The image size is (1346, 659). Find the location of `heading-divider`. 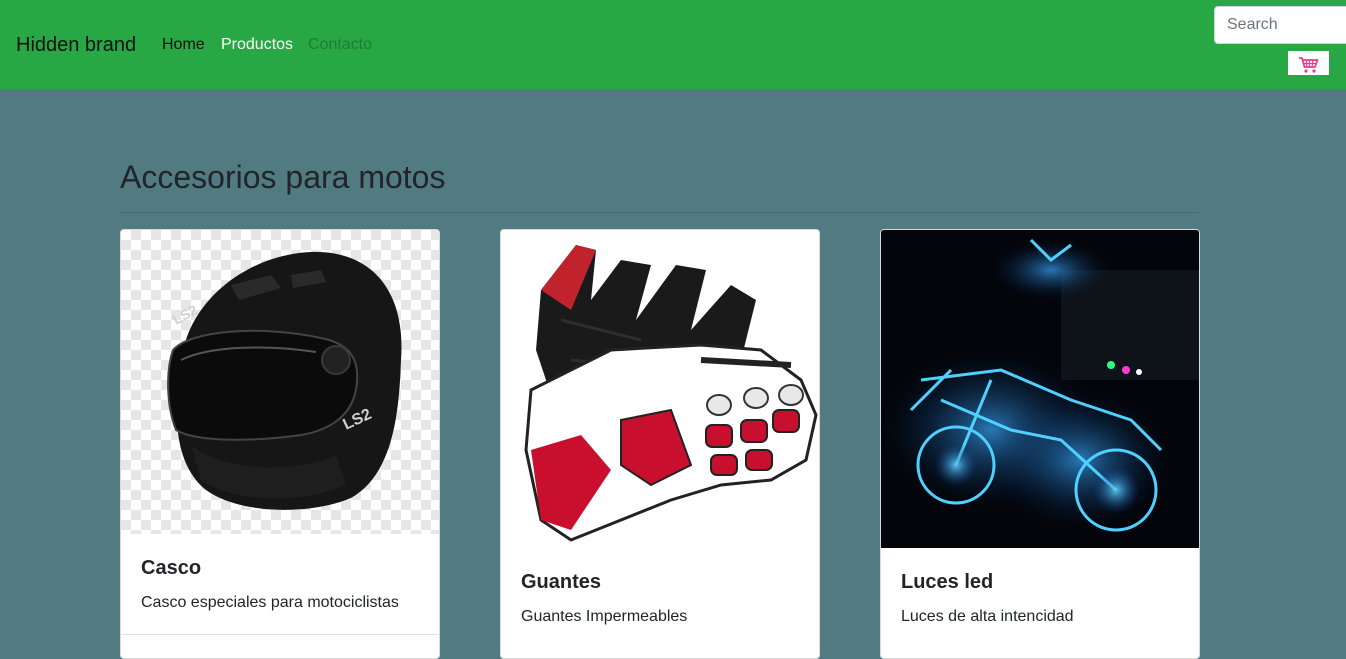

heading-divider is located at coordinates (659, 212).